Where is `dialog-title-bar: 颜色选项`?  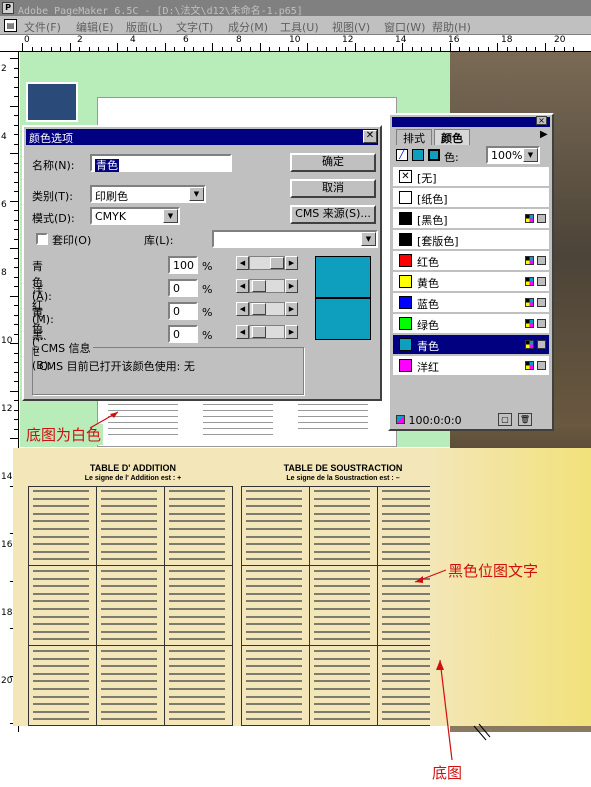
dialog-title-bar: 颜色选项 is located at coordinates (202, 137).